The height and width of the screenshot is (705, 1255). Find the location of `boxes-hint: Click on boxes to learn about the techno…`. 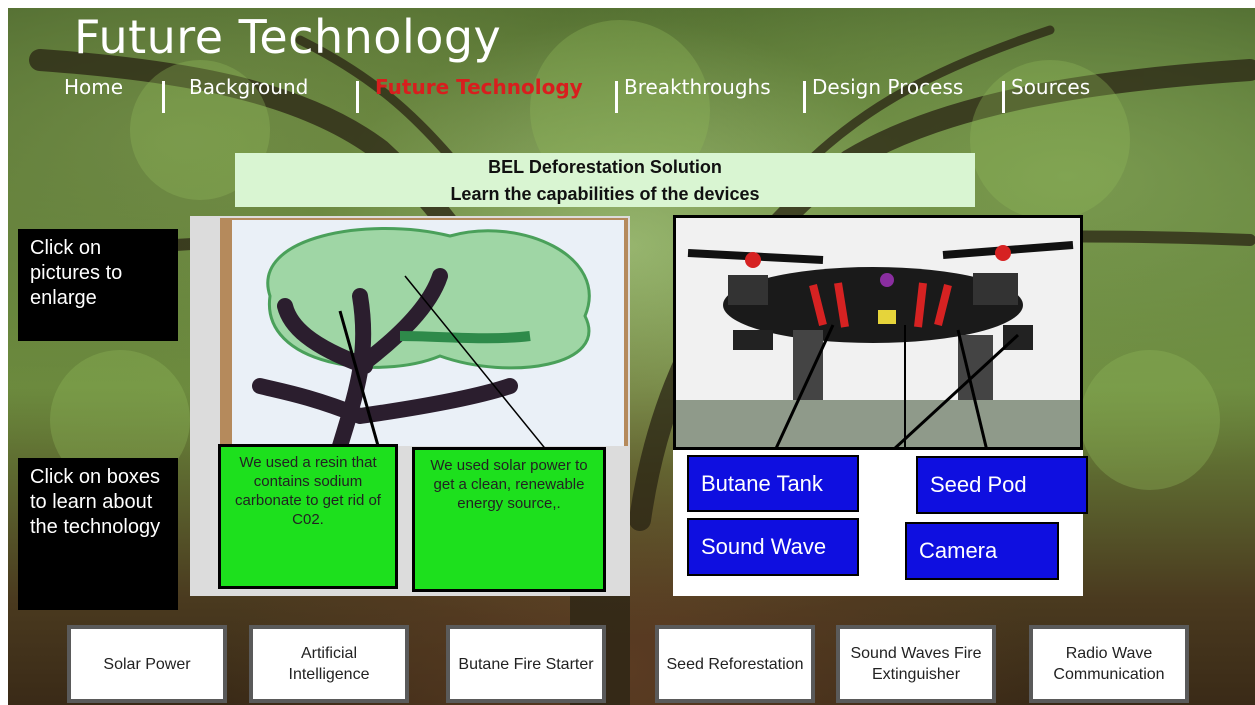

boxes-hint: Click on boxes to learn about the techno… is located at coordinates (98, 534).